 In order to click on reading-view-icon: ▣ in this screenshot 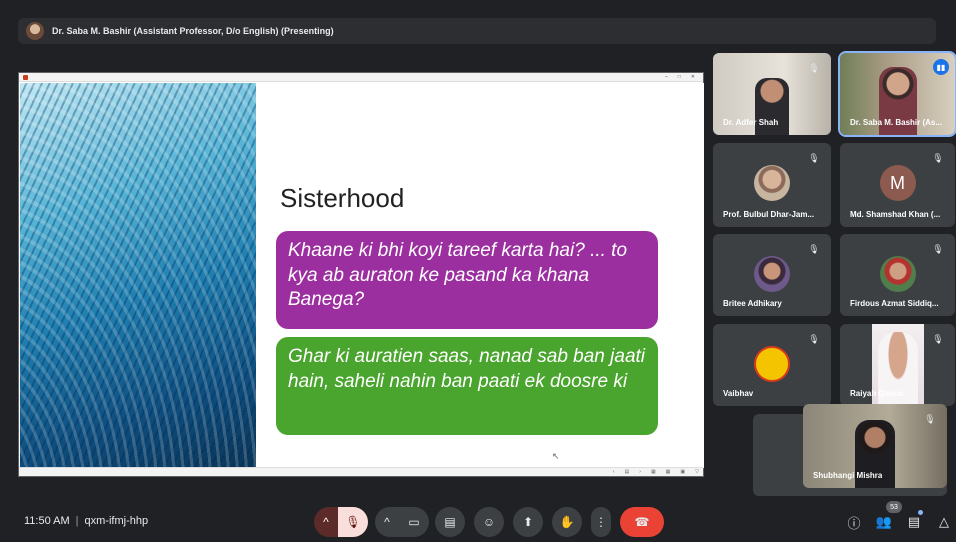, I will do `click(683, 472)`.